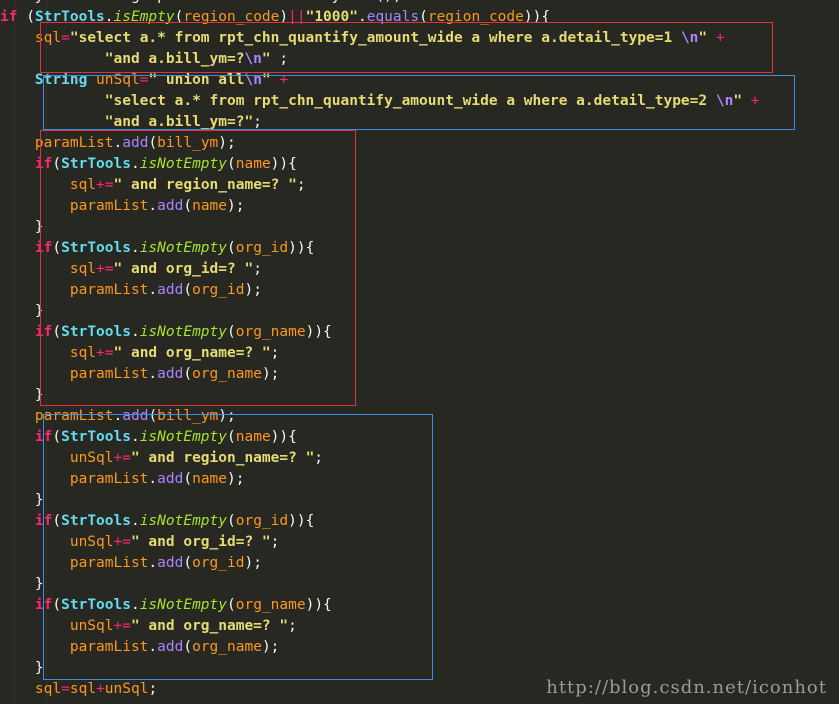  Describe the element at coordinates (686, 687) in the screenshot. I see `watermark: http://blog.csdn.net/iconhot` at that location.